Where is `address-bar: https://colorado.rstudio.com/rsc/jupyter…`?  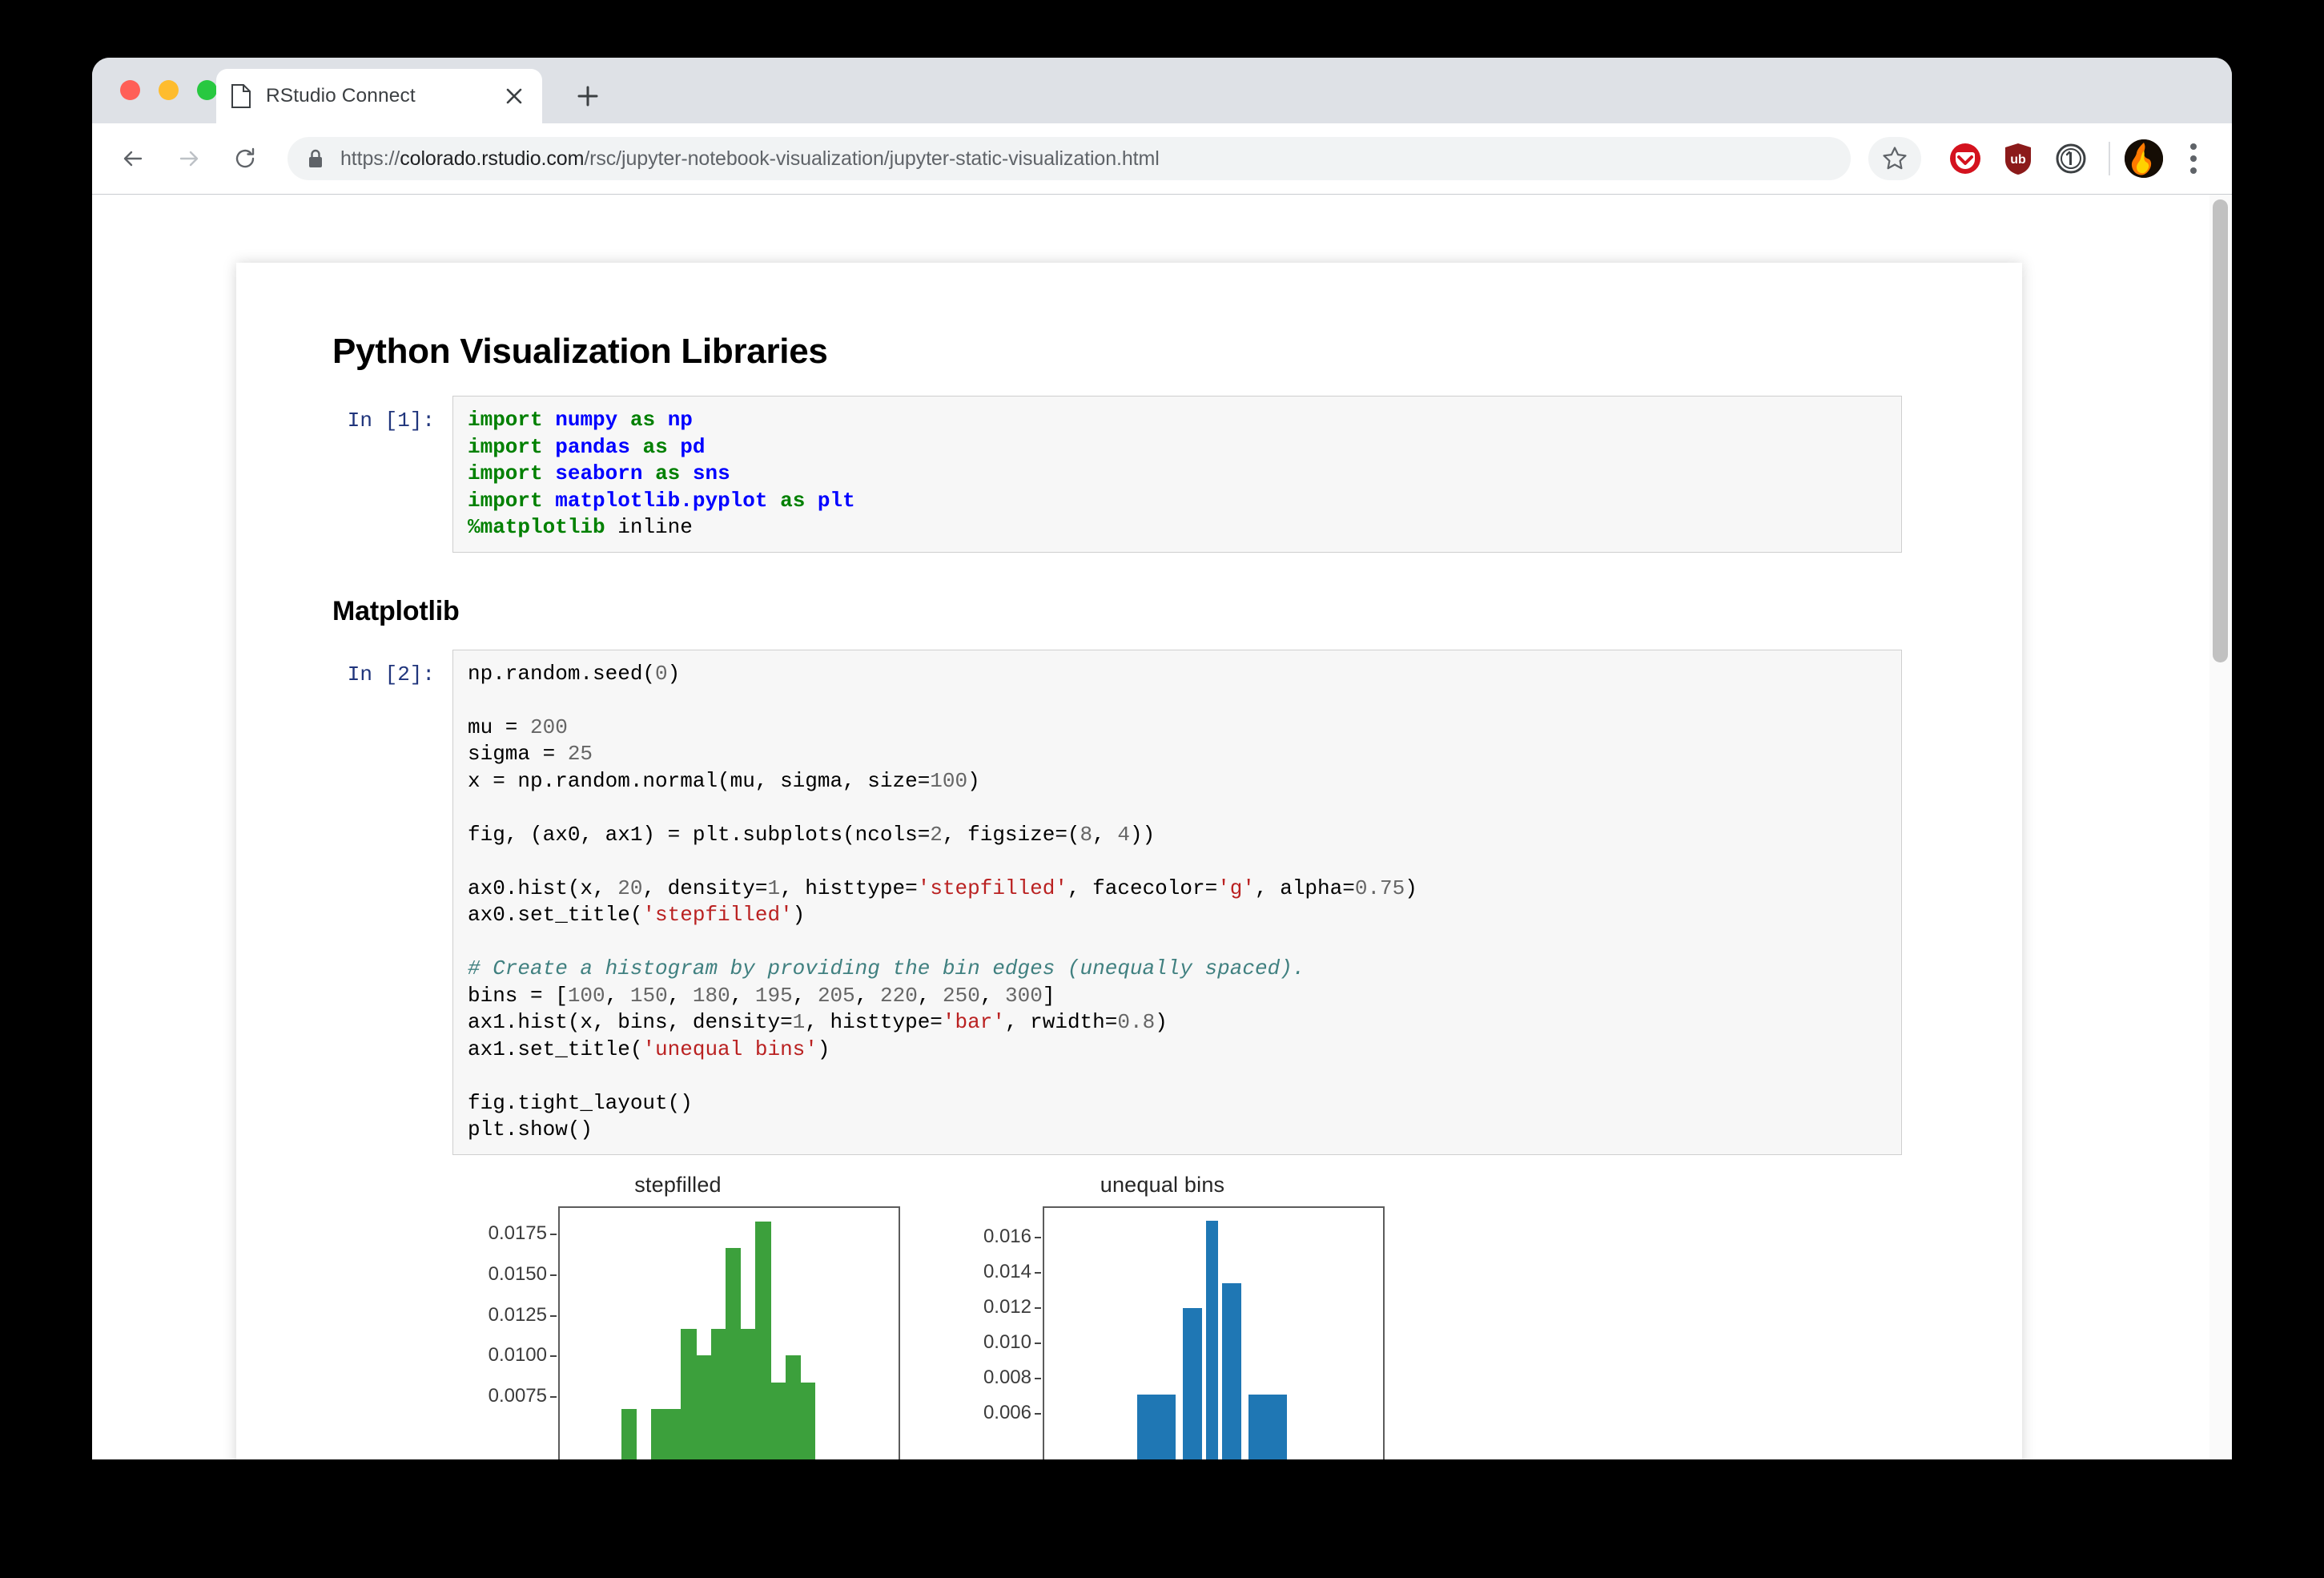 address-bar: https://colorado.rstudio.com/rsc/jupyter… is located at coordinates (1069, 158).